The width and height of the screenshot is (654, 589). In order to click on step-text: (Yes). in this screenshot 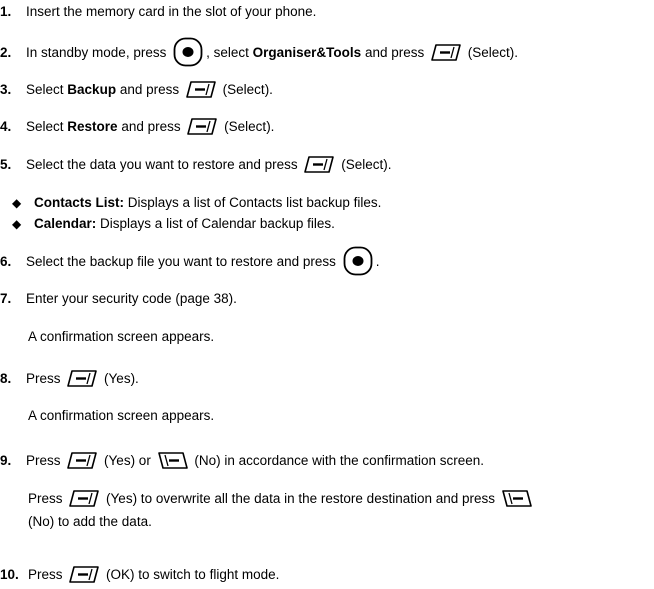, I will do `click(121, 378)`.